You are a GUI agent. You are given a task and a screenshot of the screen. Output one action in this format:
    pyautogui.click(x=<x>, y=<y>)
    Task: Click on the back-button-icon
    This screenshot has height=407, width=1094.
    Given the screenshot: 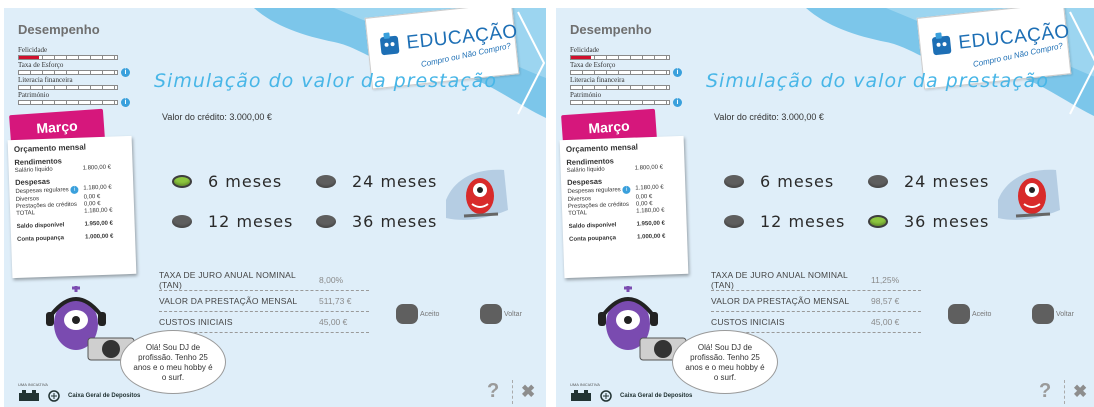 What is the action you would take?
    pyautogui.click(x=491, y=314)
    